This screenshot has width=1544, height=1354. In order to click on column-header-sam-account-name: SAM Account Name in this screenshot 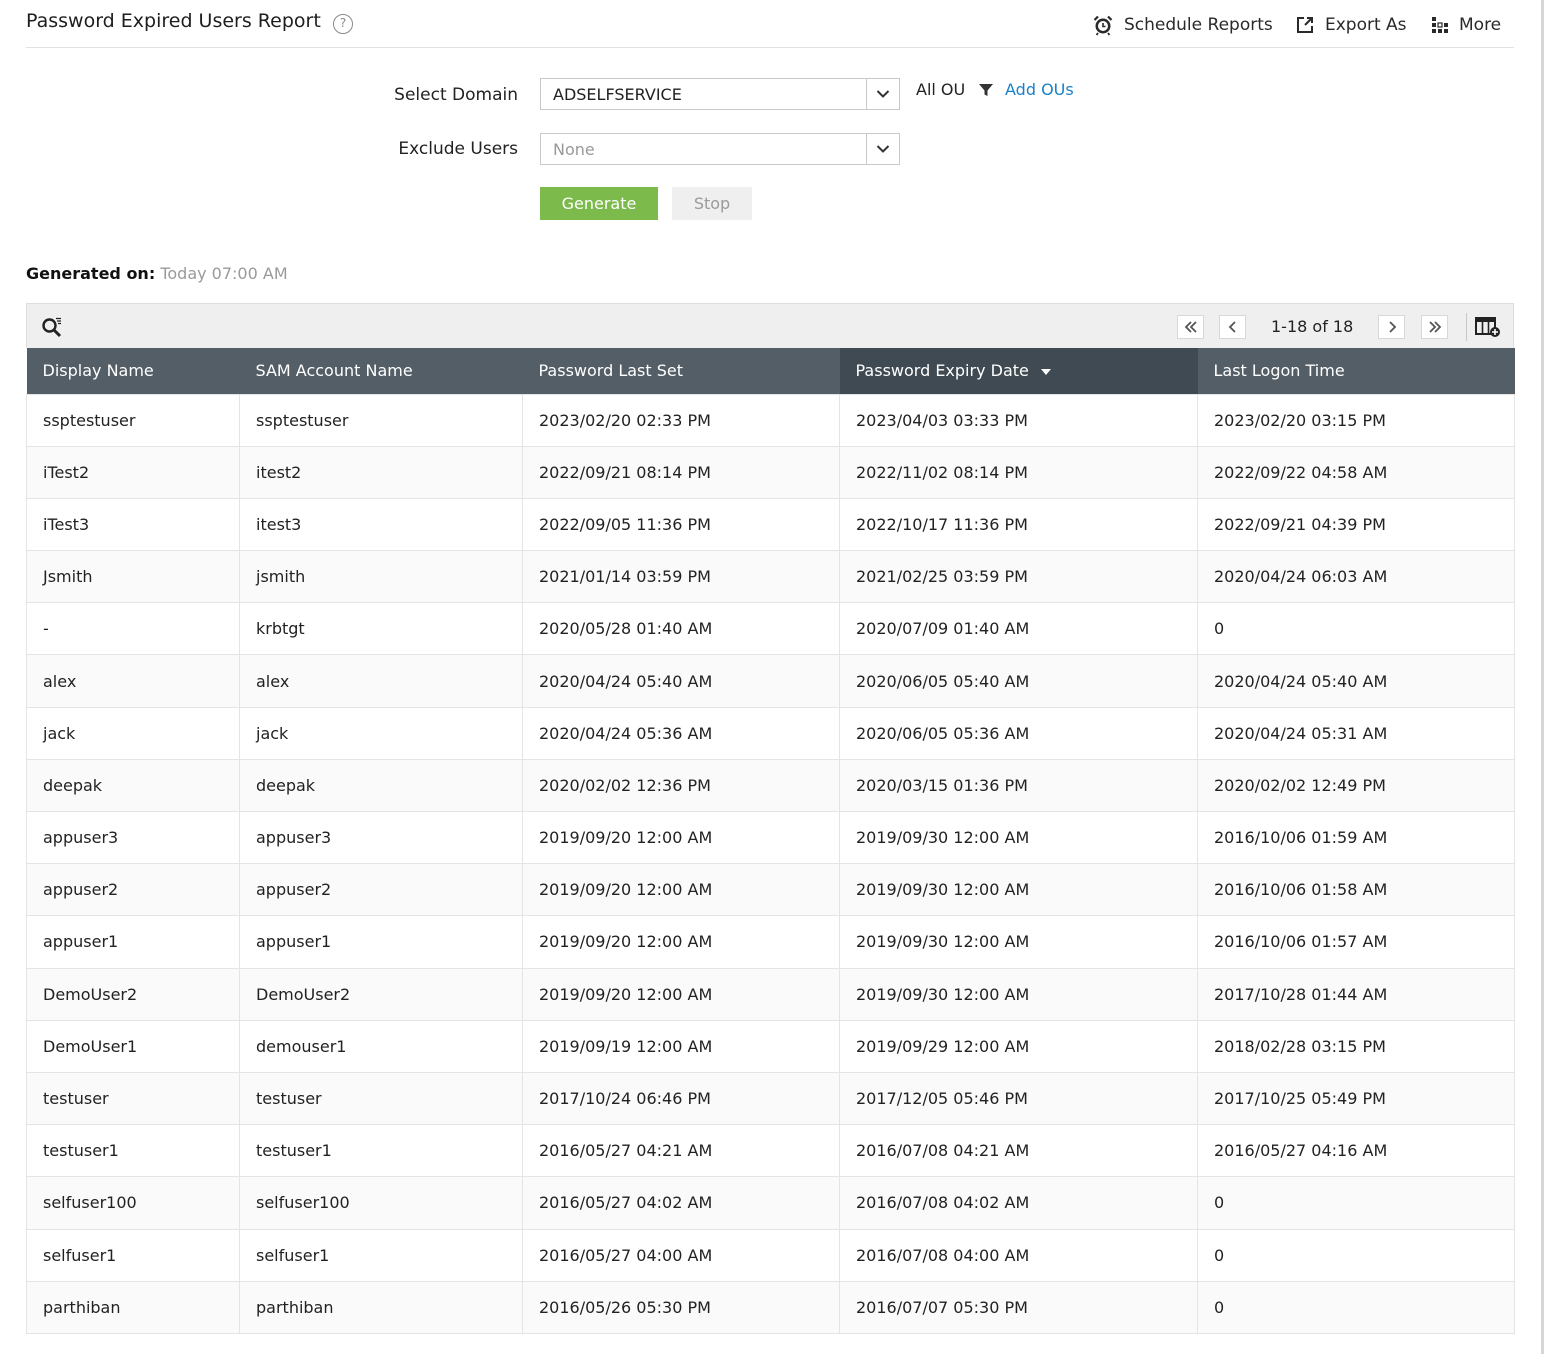, I will do `click(381, 371)`.